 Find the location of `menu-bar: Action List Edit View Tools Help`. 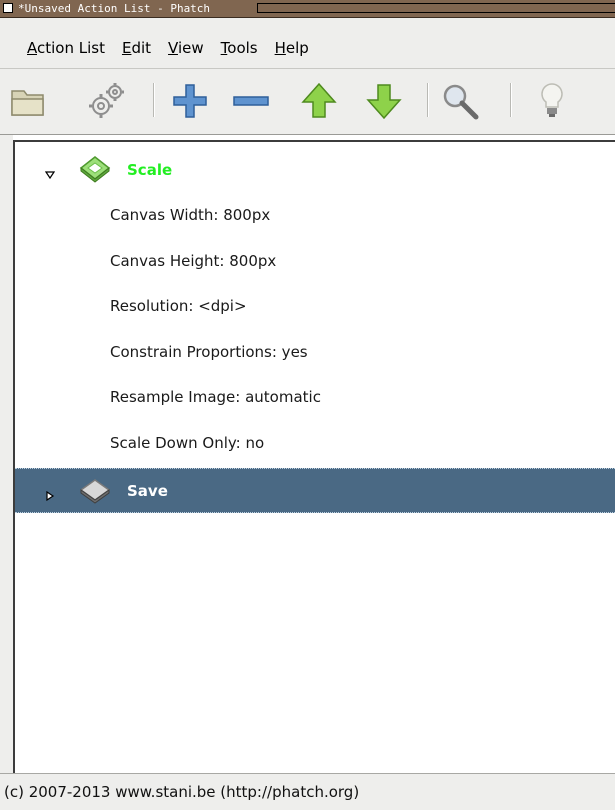

menu-bar: Action List Edit View Tools Help is located at coordinates (307, 43).